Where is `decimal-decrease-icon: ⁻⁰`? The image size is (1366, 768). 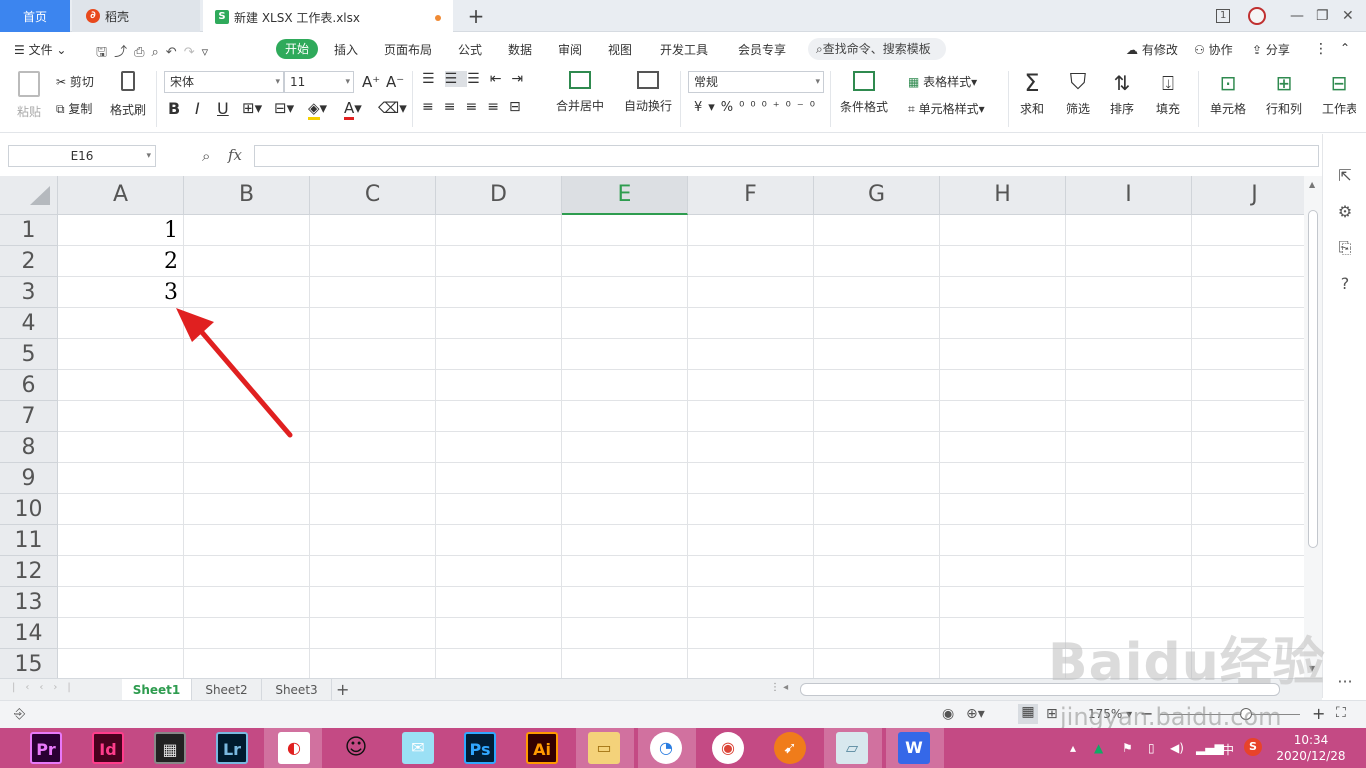
decimal-decrease-icon: ⁻⁰ is located at coordinates (809, 107).